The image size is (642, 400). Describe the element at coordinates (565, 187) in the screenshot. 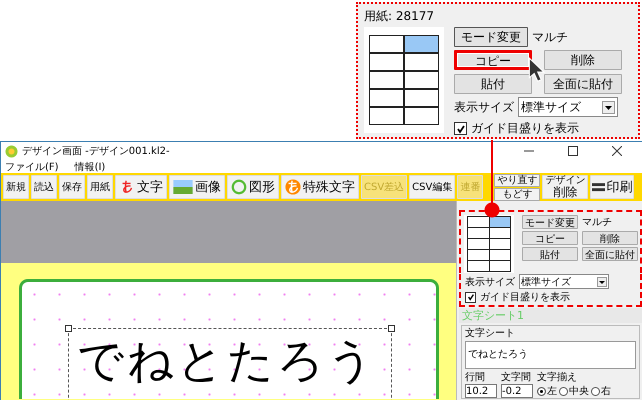

I see `toolbar-button: デザイン 削除` at that location.